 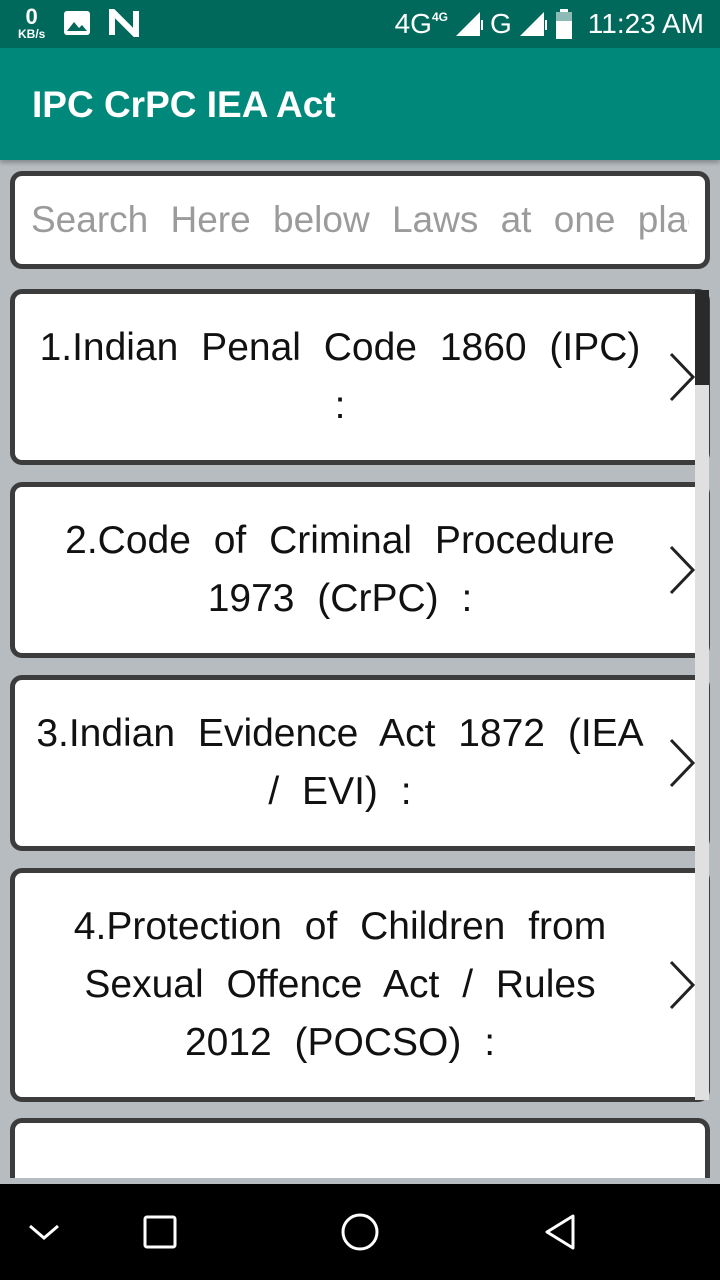 I want to click on network-type: 4G 4G, so click(x=421, y=24).